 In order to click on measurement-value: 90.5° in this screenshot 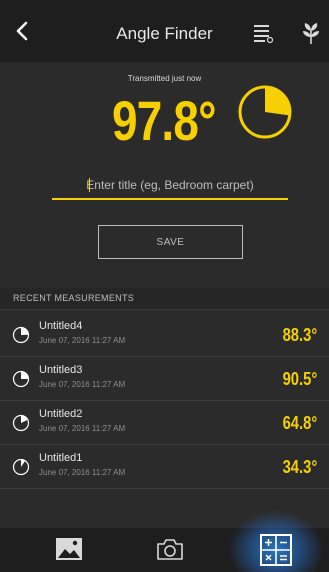, I will do `click(299, 379)`.